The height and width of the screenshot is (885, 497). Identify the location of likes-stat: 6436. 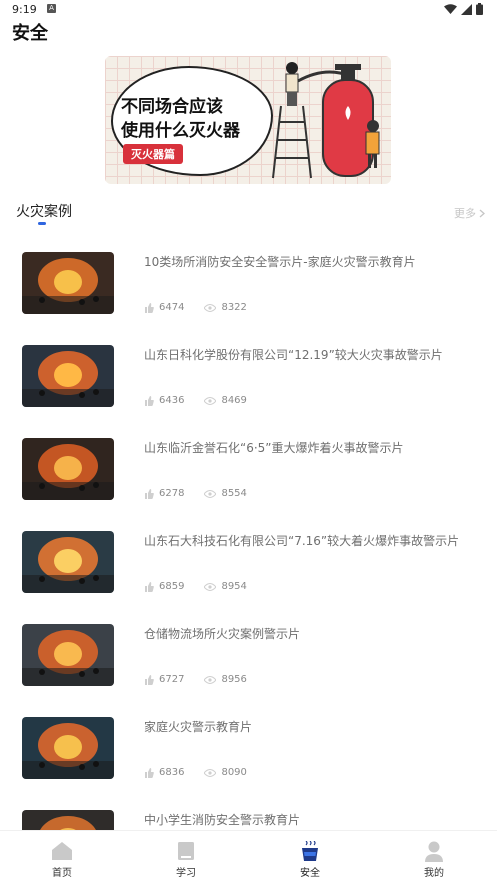
(164, 400).